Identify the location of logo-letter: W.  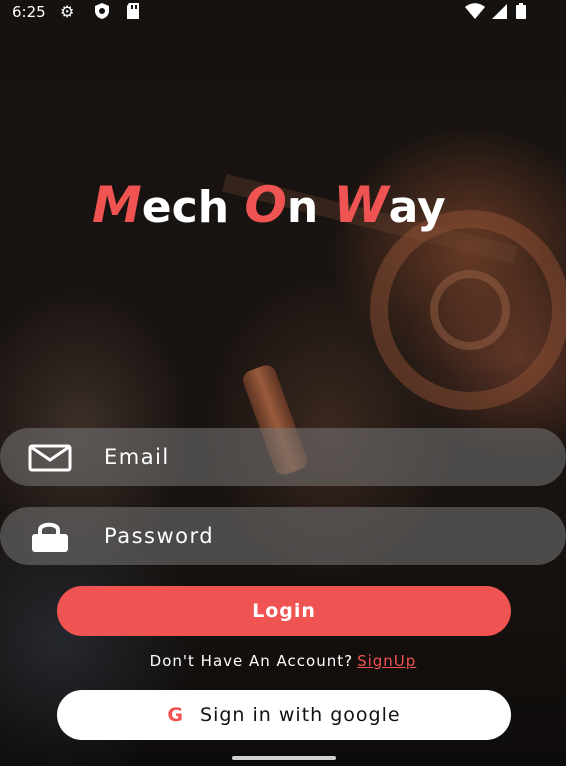
(361, 205).